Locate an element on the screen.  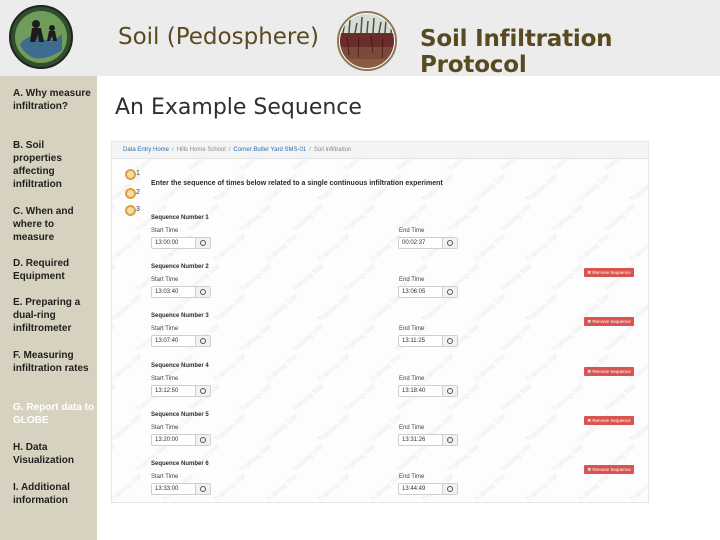
start-time-value: 13:03:40 is located at coordinates (167, 292).